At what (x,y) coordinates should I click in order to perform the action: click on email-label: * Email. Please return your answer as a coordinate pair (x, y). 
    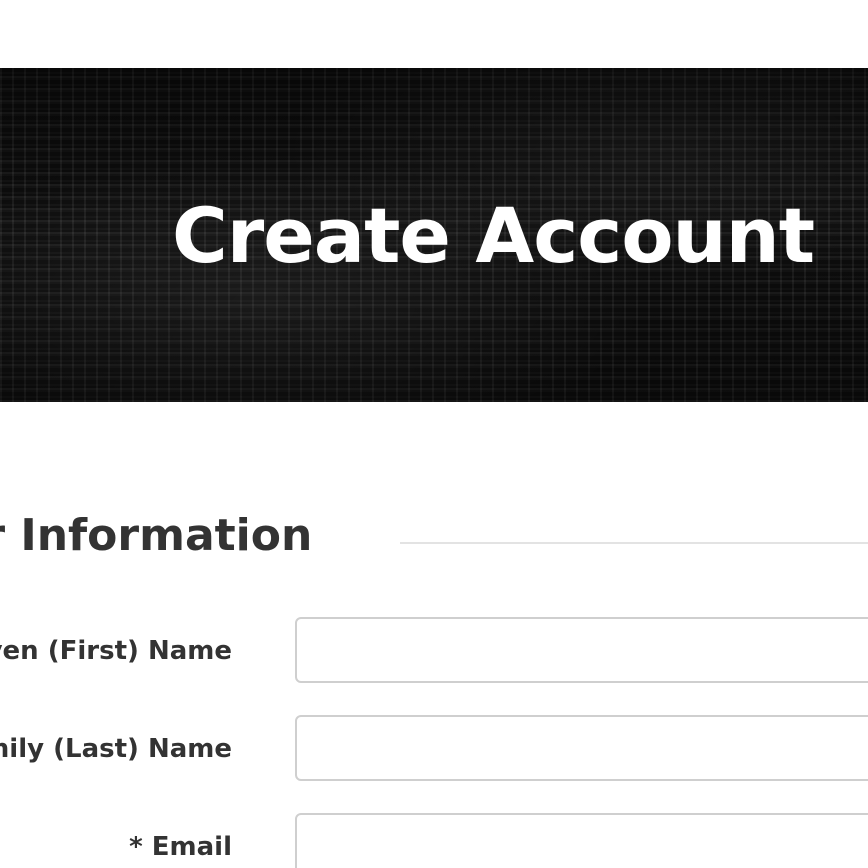
    Looking at the image, I should click on (180, 847).